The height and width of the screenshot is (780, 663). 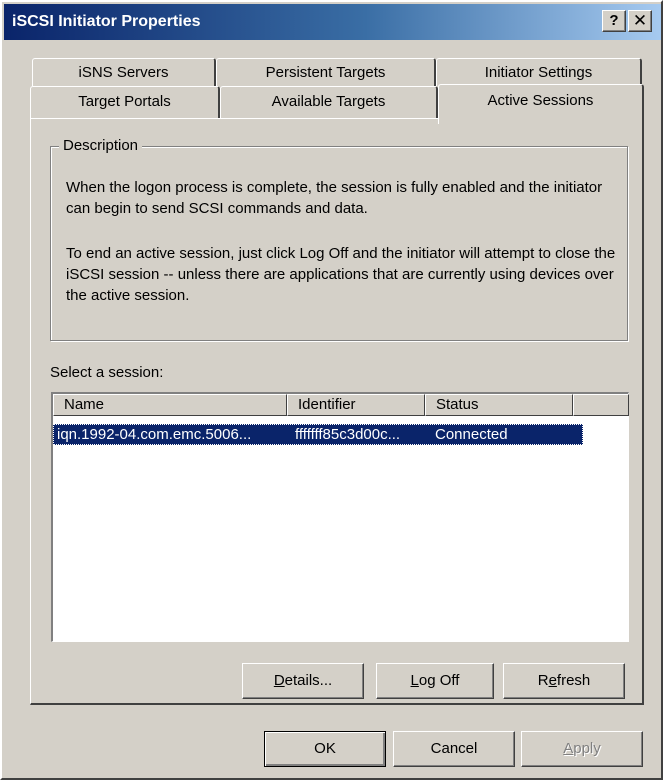 I want to click on refresh-button: Refresh, so click(x=564, y=681).